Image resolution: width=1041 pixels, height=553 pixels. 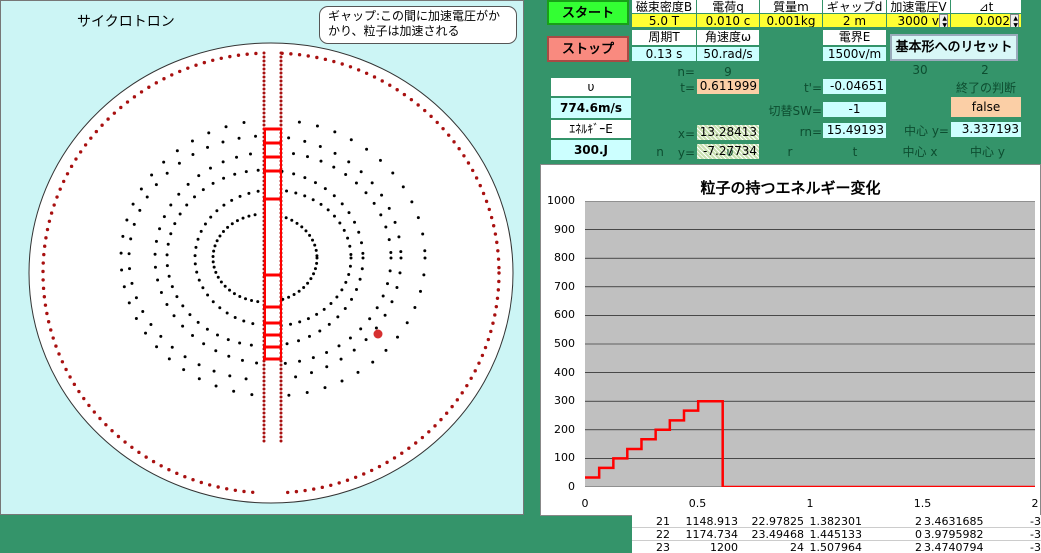 What do you see at coordinates (728, 37) in the screenshot?
I see `omega-label: 角速度ω` at bounding box center [728, 37].